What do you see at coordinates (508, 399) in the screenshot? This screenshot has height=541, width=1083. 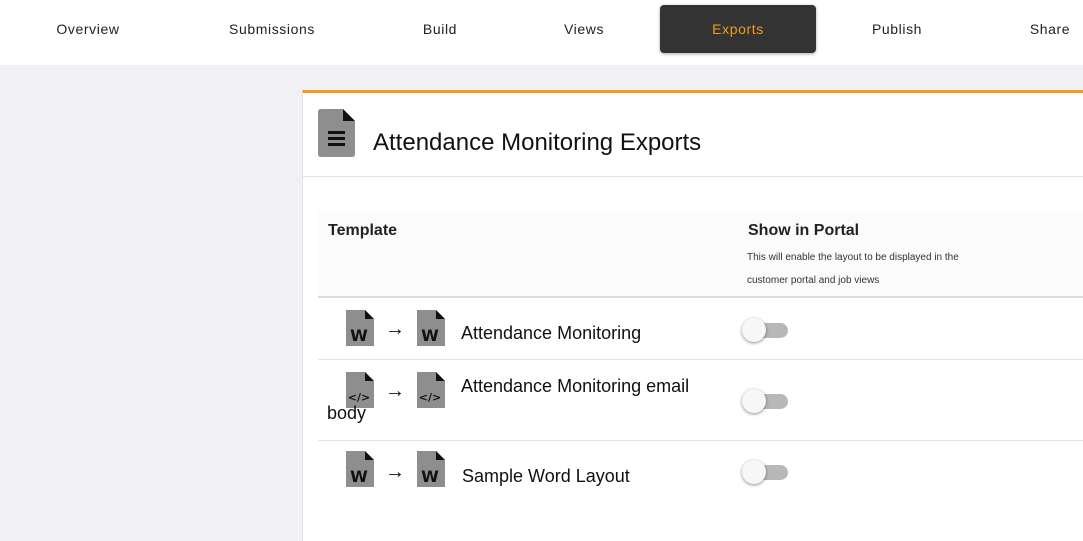 I see `template-name: Attendance Monitoring email body` at bounding box center [508, 399].